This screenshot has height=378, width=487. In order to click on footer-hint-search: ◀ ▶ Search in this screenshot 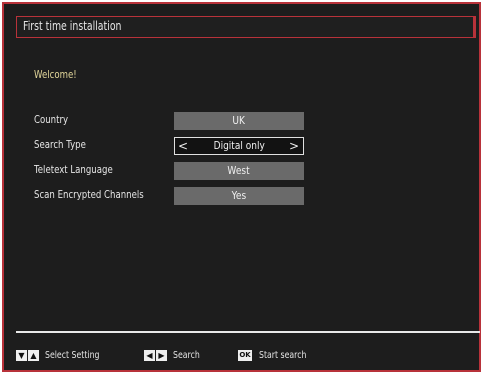, I will do `click(176, 357)`.